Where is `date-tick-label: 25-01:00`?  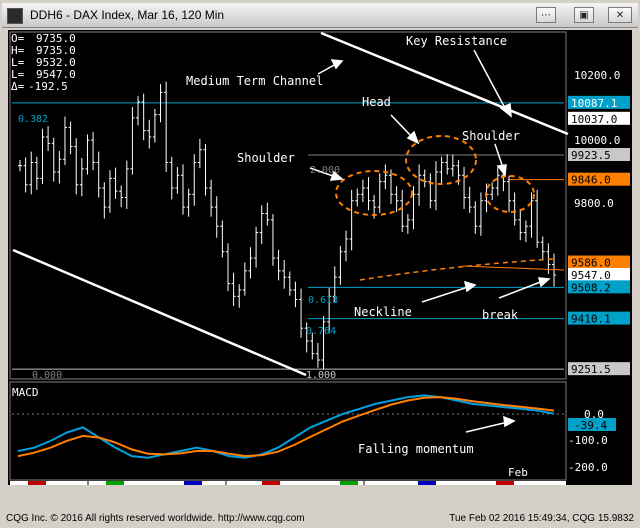
date-tick-label: 25-01:00 is located at coordinates (394, 484).